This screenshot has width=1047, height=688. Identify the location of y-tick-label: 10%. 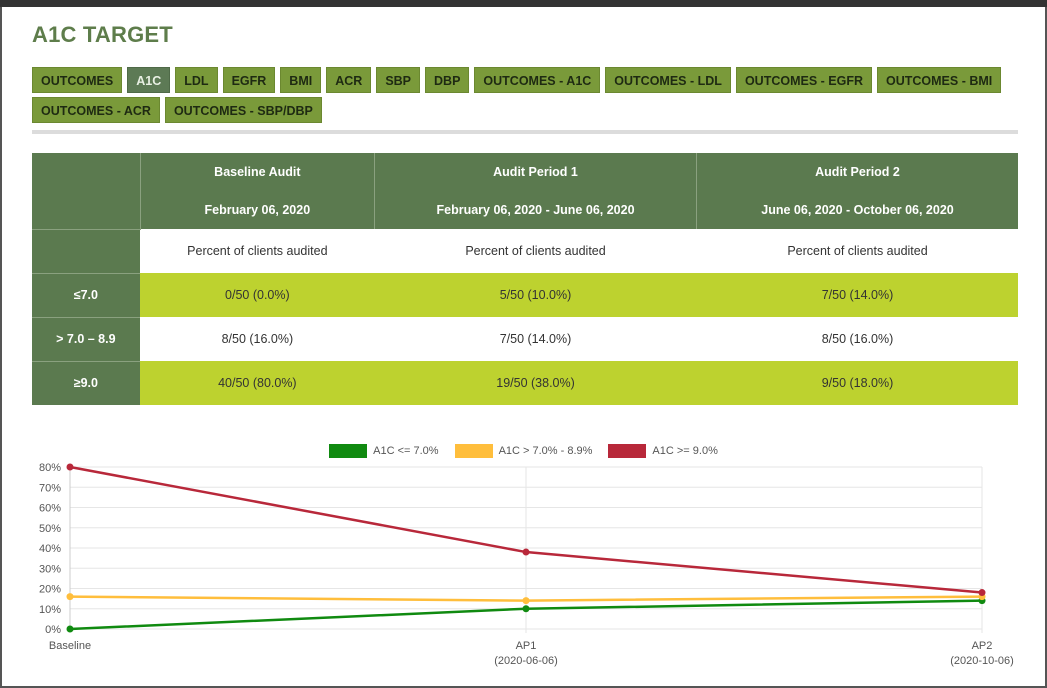
(50, 610).